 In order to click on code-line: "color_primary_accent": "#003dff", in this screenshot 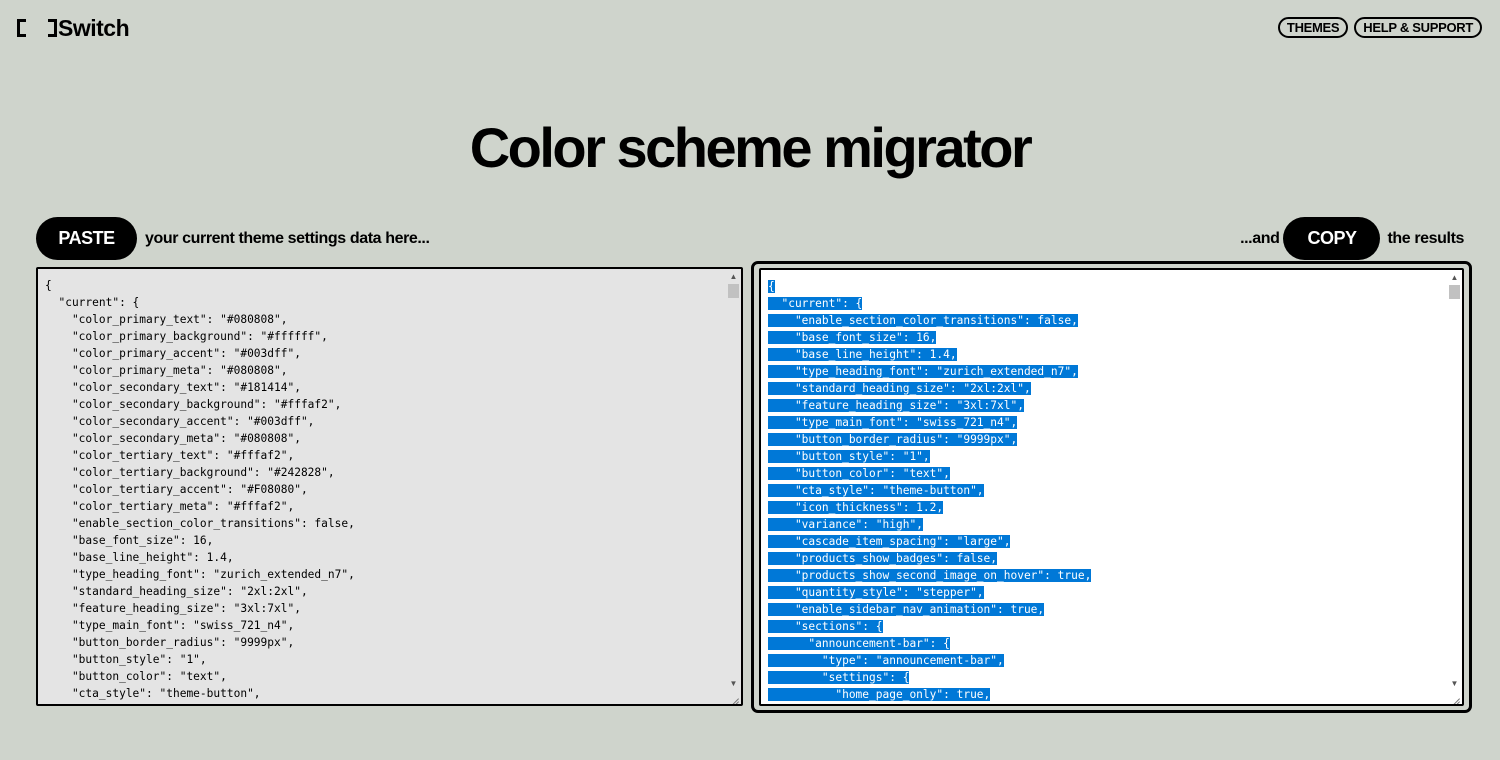, I will do `click(200, 353)`.